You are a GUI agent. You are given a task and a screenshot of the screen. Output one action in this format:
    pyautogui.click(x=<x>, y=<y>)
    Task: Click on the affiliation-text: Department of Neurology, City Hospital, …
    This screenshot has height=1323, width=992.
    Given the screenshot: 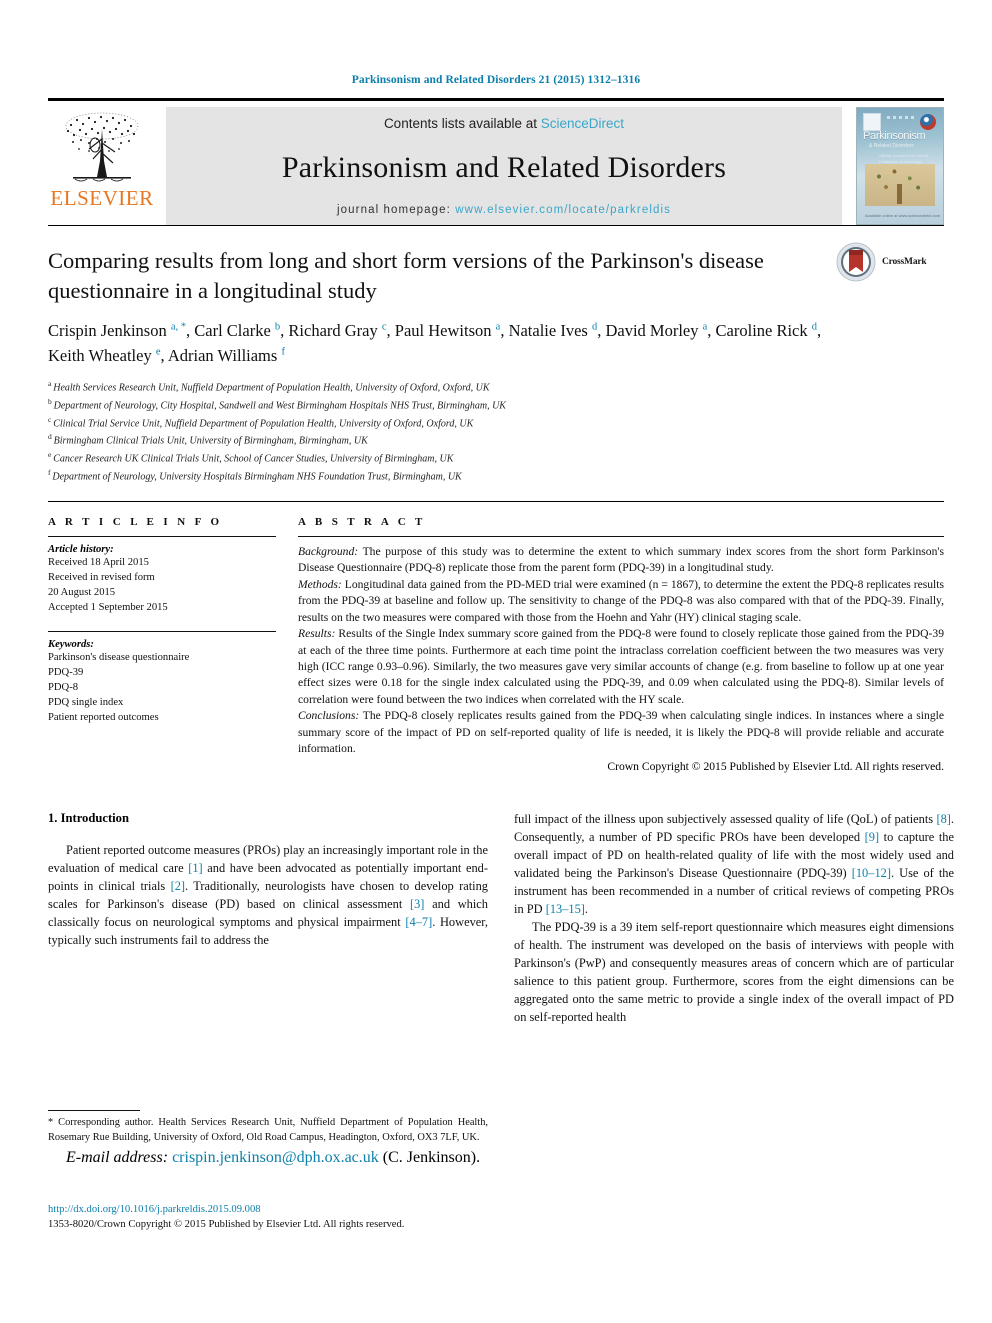 What is the action you would take?
    pyautogui.click(x=279, y=406)
    